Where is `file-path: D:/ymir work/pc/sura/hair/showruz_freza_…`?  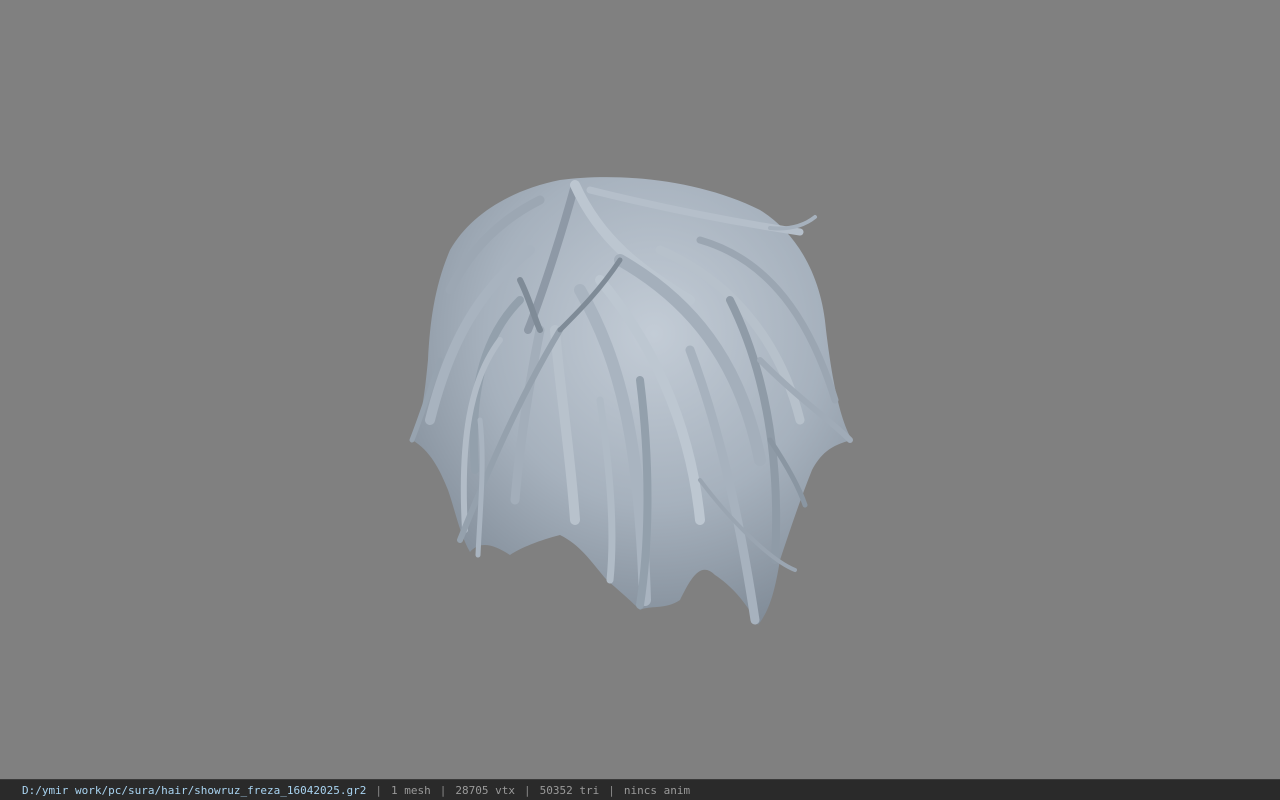 file-path: D:/ymir work/pc/sura/hair/showruz_freza_… is located at coordinates (194, 790).